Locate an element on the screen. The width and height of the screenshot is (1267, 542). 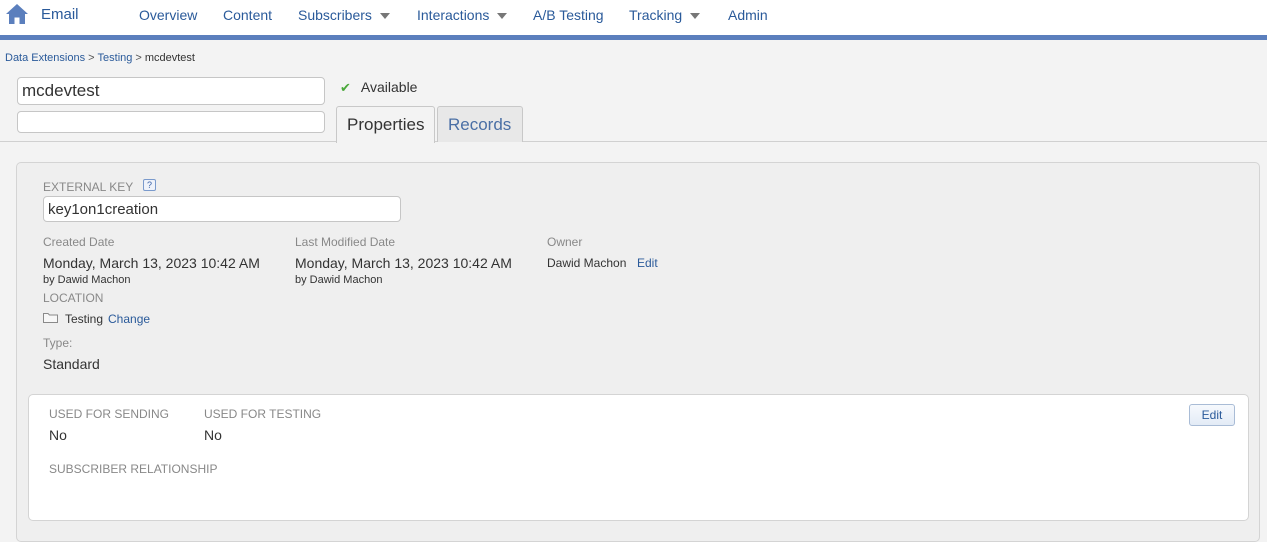
location-change-link: Change is located at coordinates (129, 319).